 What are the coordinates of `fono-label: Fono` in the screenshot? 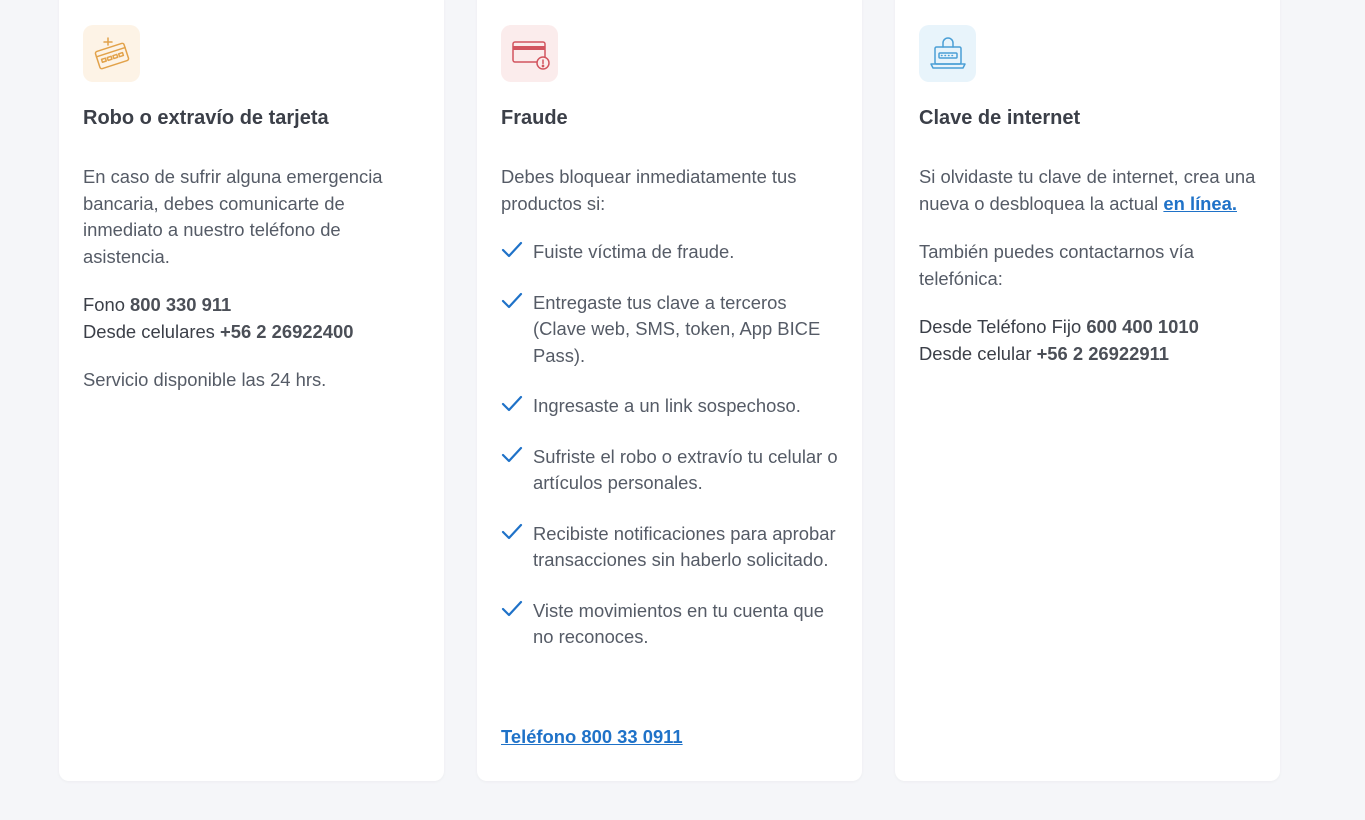 It's located at (107, 304).